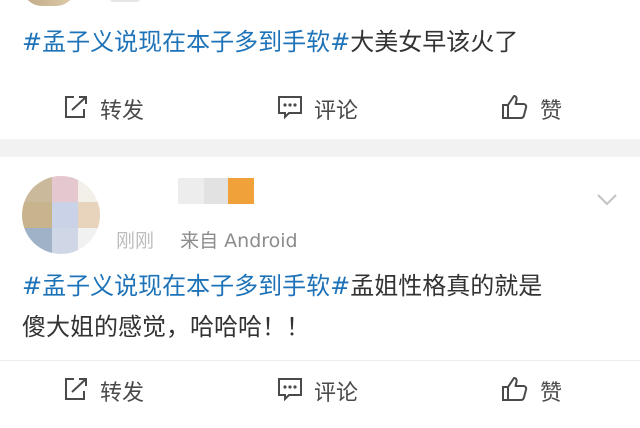 This screenshot has width=640, height=428. What do you see at coordinates (239, 241) in the screenshot?
I see `post-source: 来自 Android` at bounding box center [239, 241].